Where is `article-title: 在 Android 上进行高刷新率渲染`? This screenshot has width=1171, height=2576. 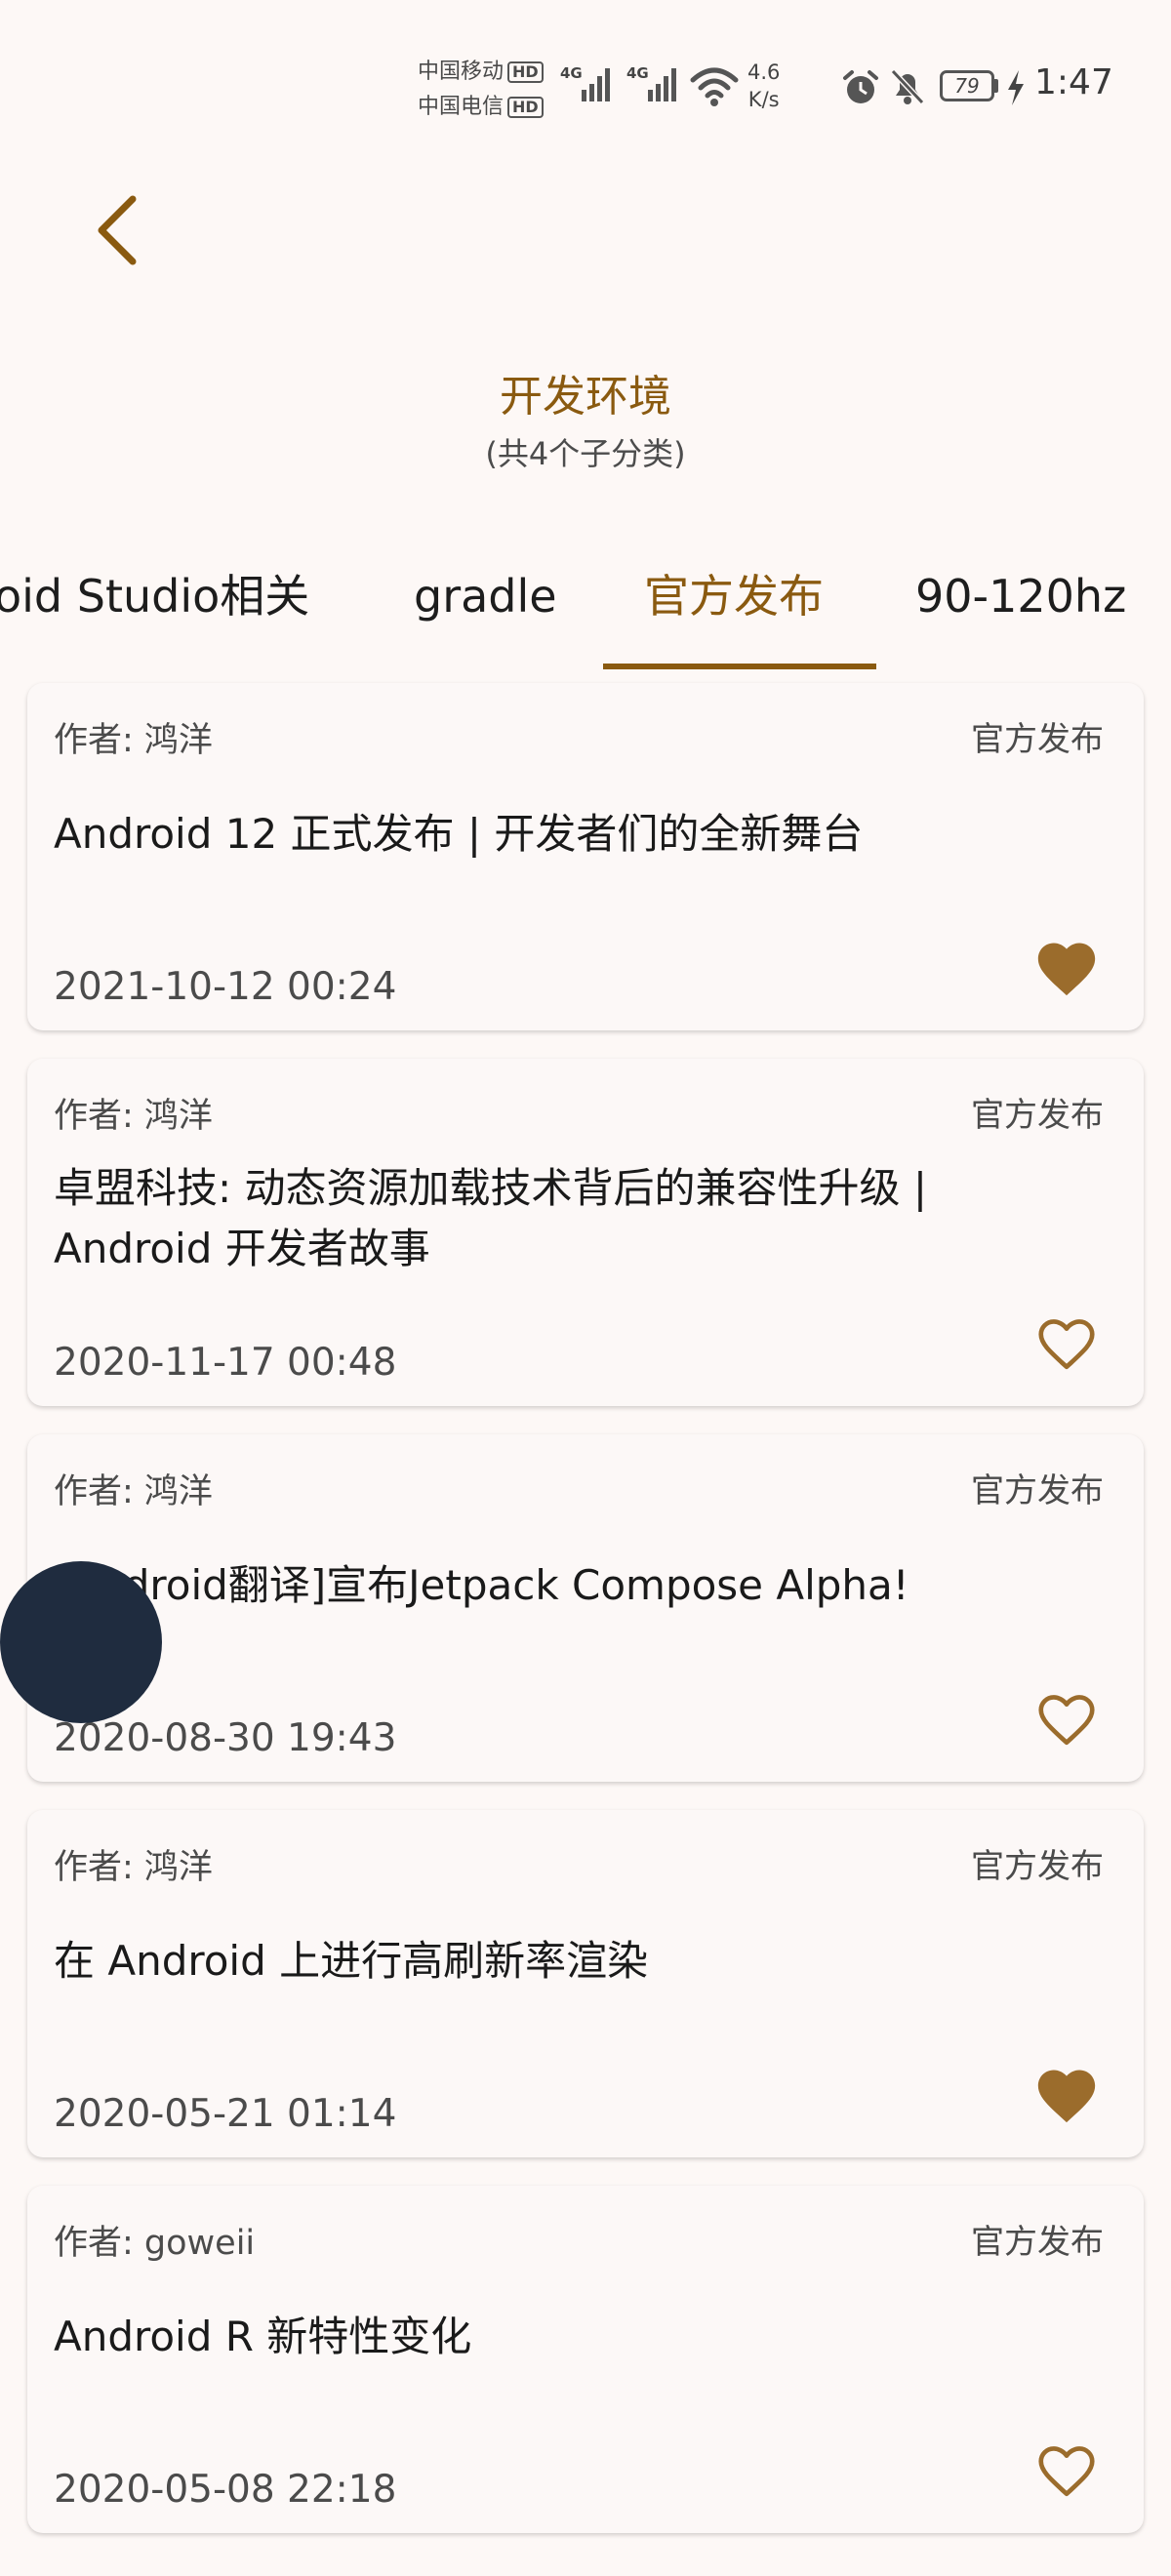
article-title: 在 Android 上进行高刷新率渲染 is located at coordinates (351, 1961).